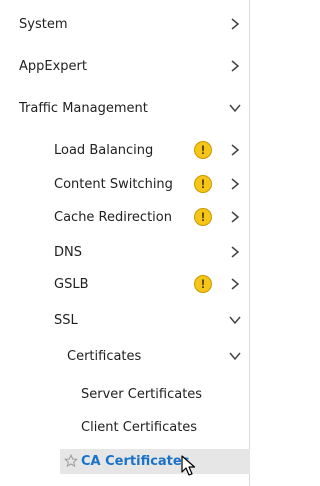 The image size is (320, 486). What do you see at coordinates (125, 252) in the screenshot?
I see `nav-item-dns: DNS` at bounding box center [125, 252].